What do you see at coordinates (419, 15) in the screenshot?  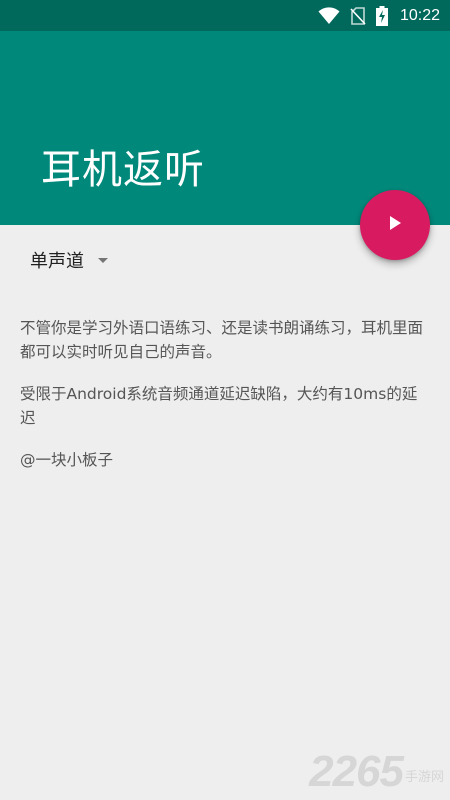 I see `status-time: 10:22` at bounding box center [419, 15].